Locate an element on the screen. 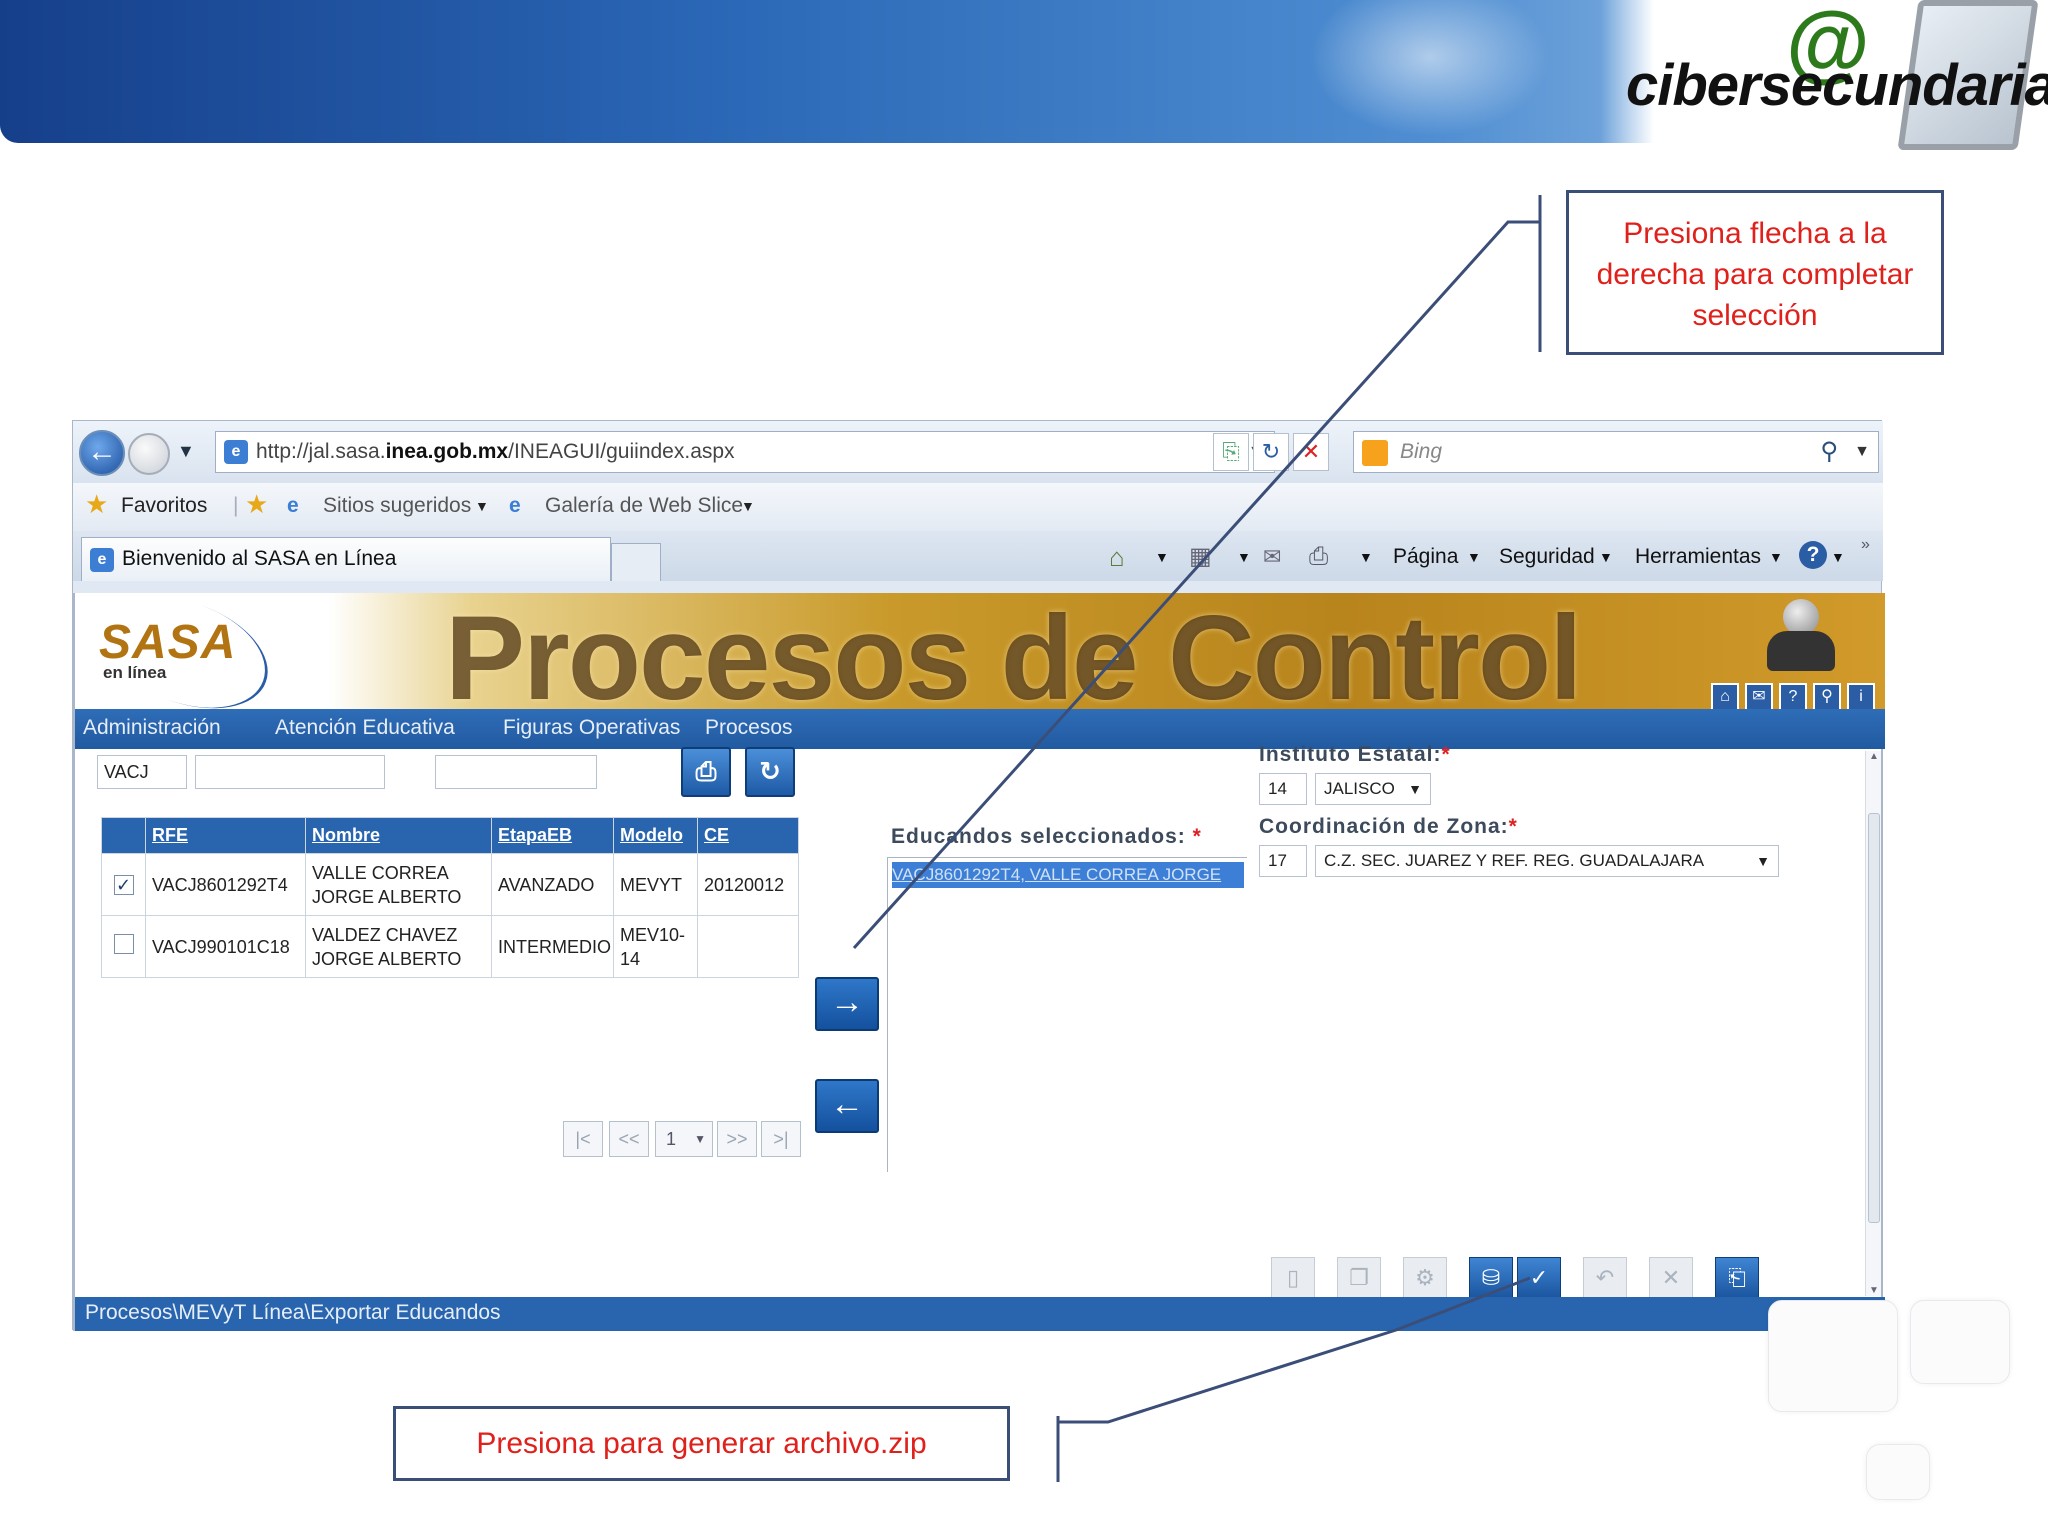  print-dropdown-icon: ▼ is located at coordinates (1366, 557).